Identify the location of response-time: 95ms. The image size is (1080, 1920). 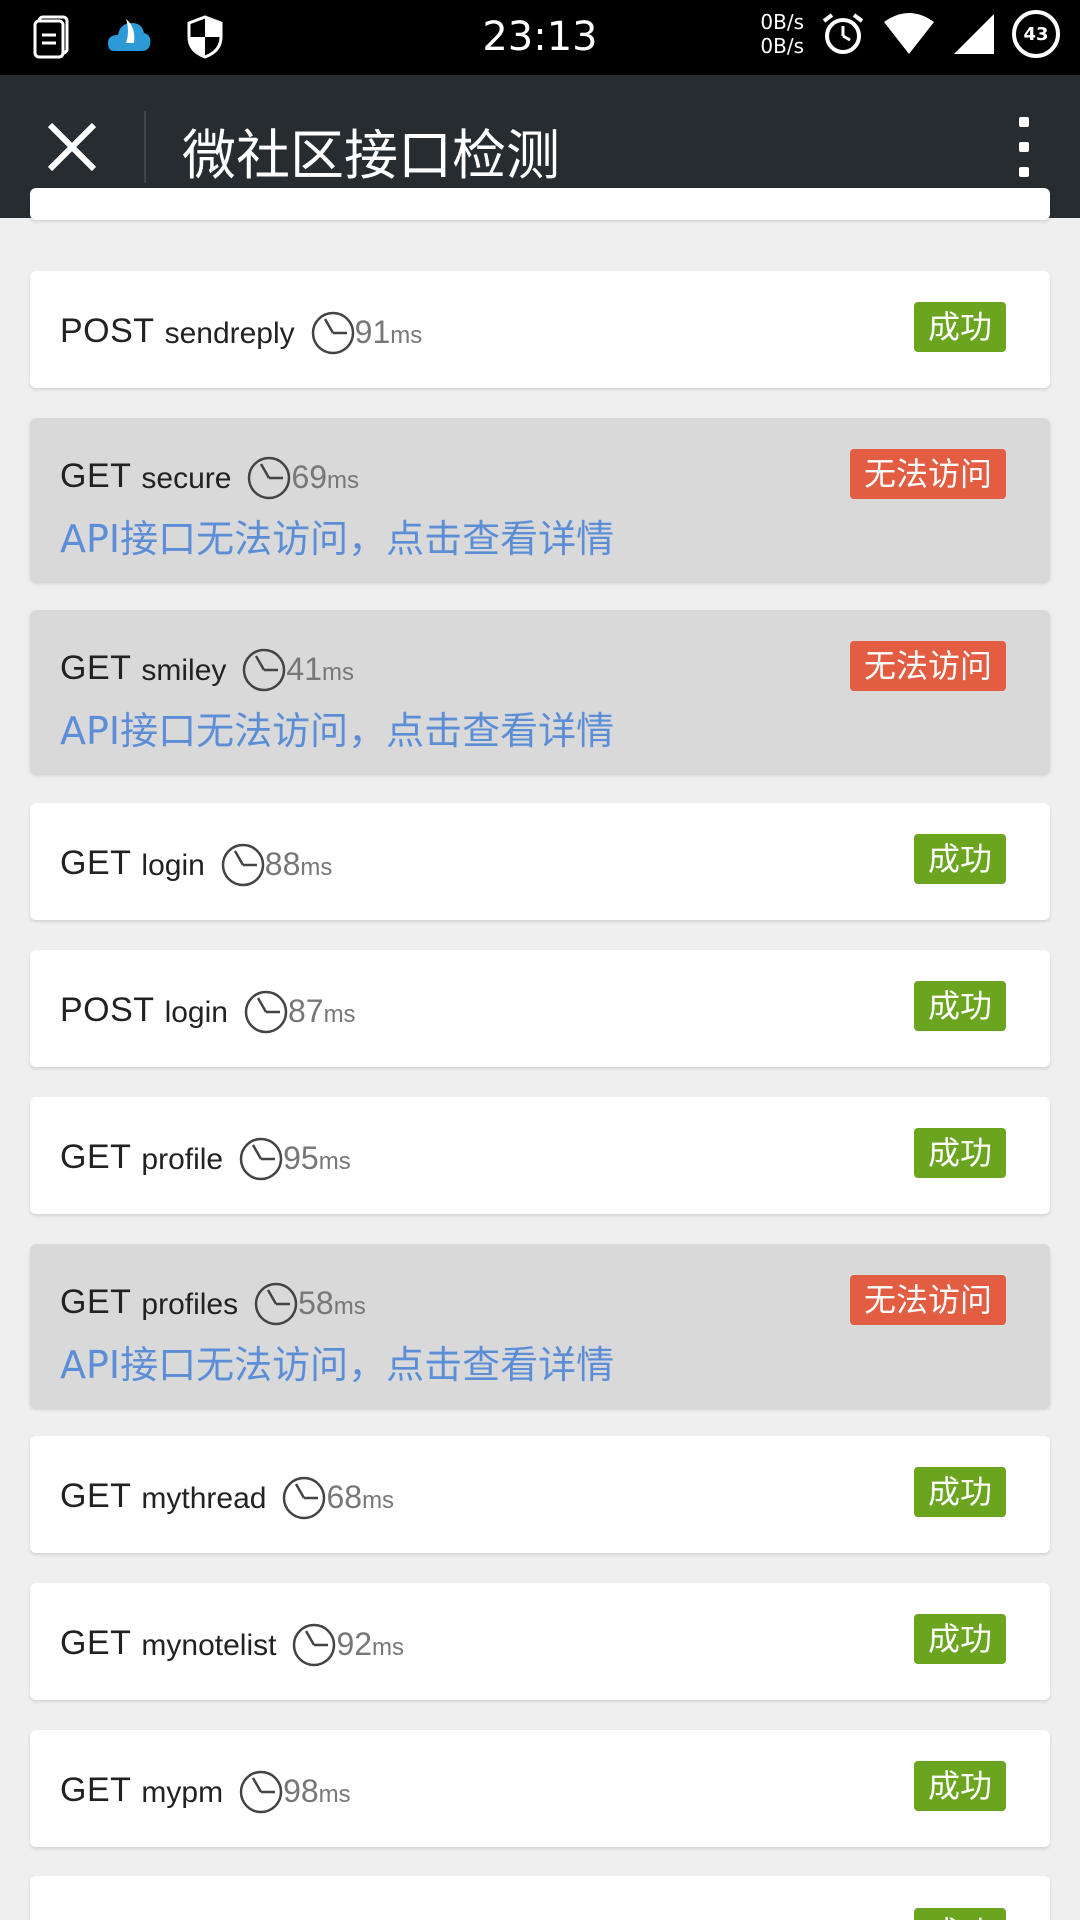
(317, 1158).